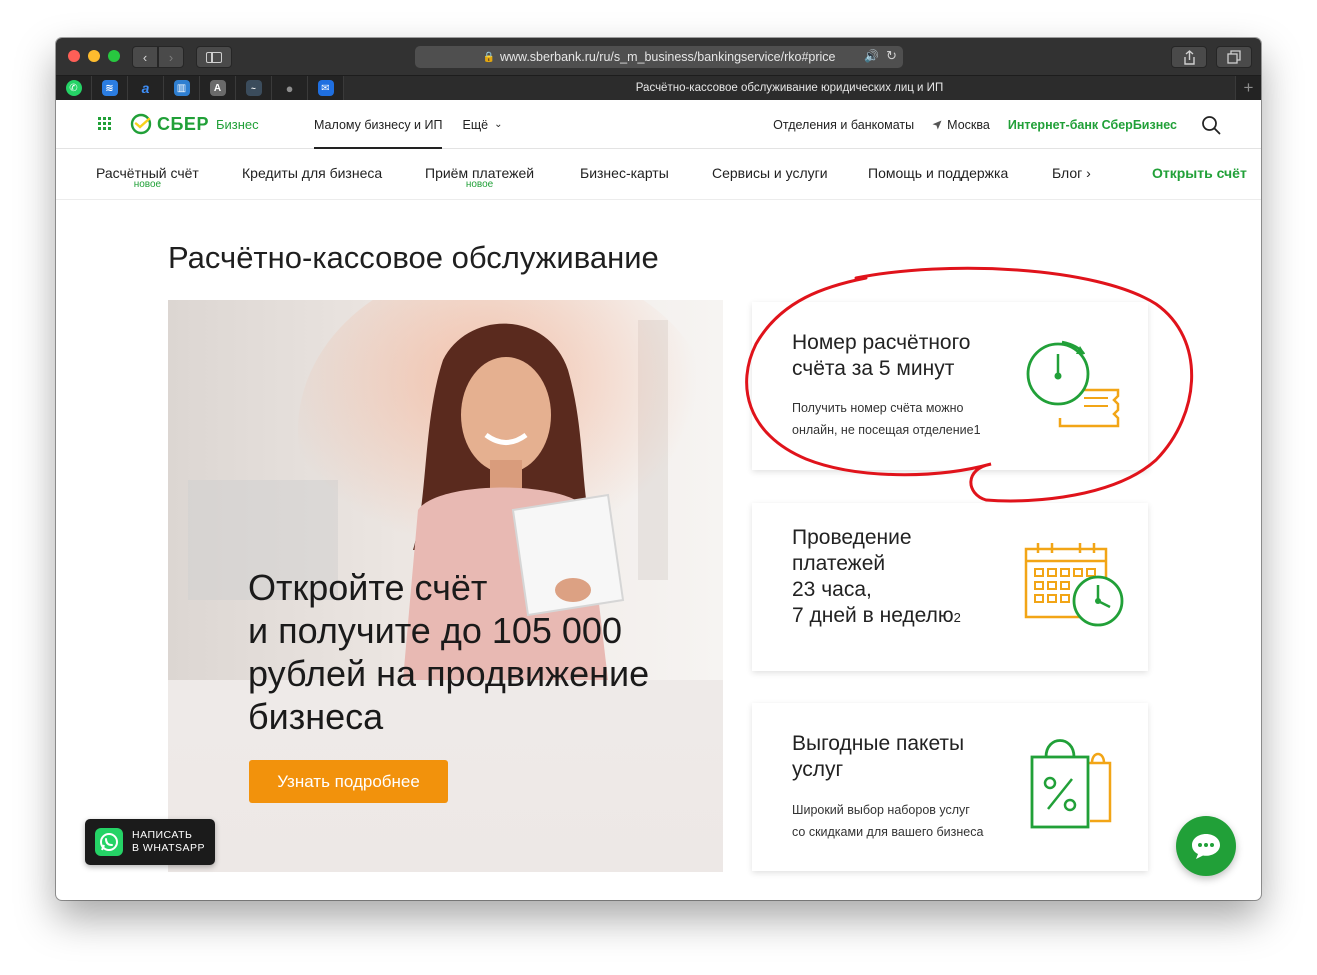 Image resolution: width=1317 pixels, height=975 pixels. I want to click on learn-more-button: Узнать подробнее, so click(348, 781).